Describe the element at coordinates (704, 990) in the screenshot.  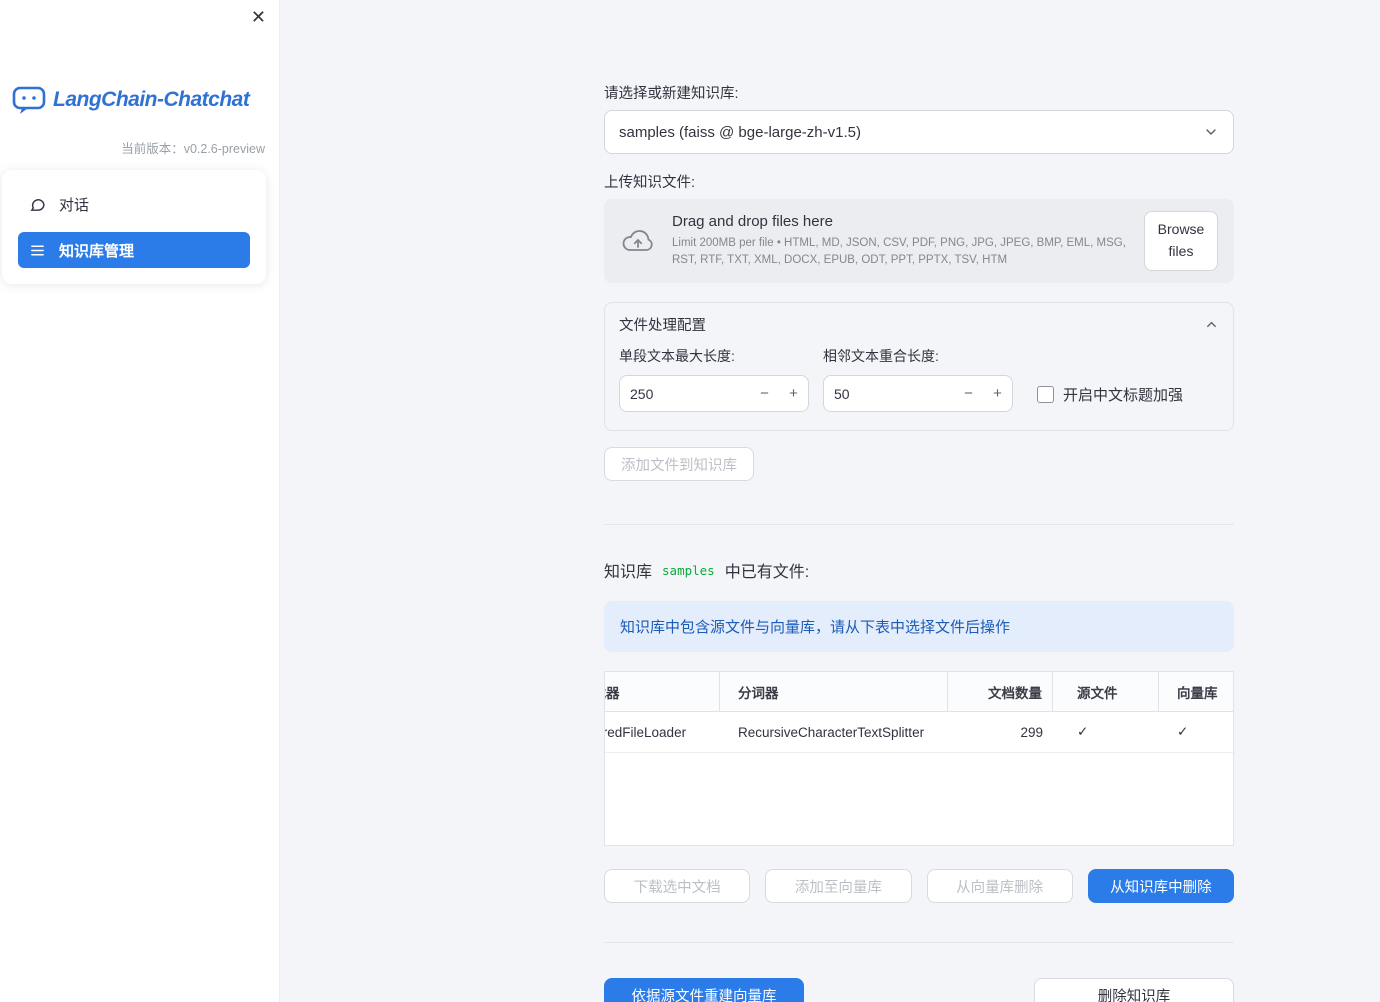
I see `rebuild-vector-store-button: 依据源文件重建向量库` at that location.